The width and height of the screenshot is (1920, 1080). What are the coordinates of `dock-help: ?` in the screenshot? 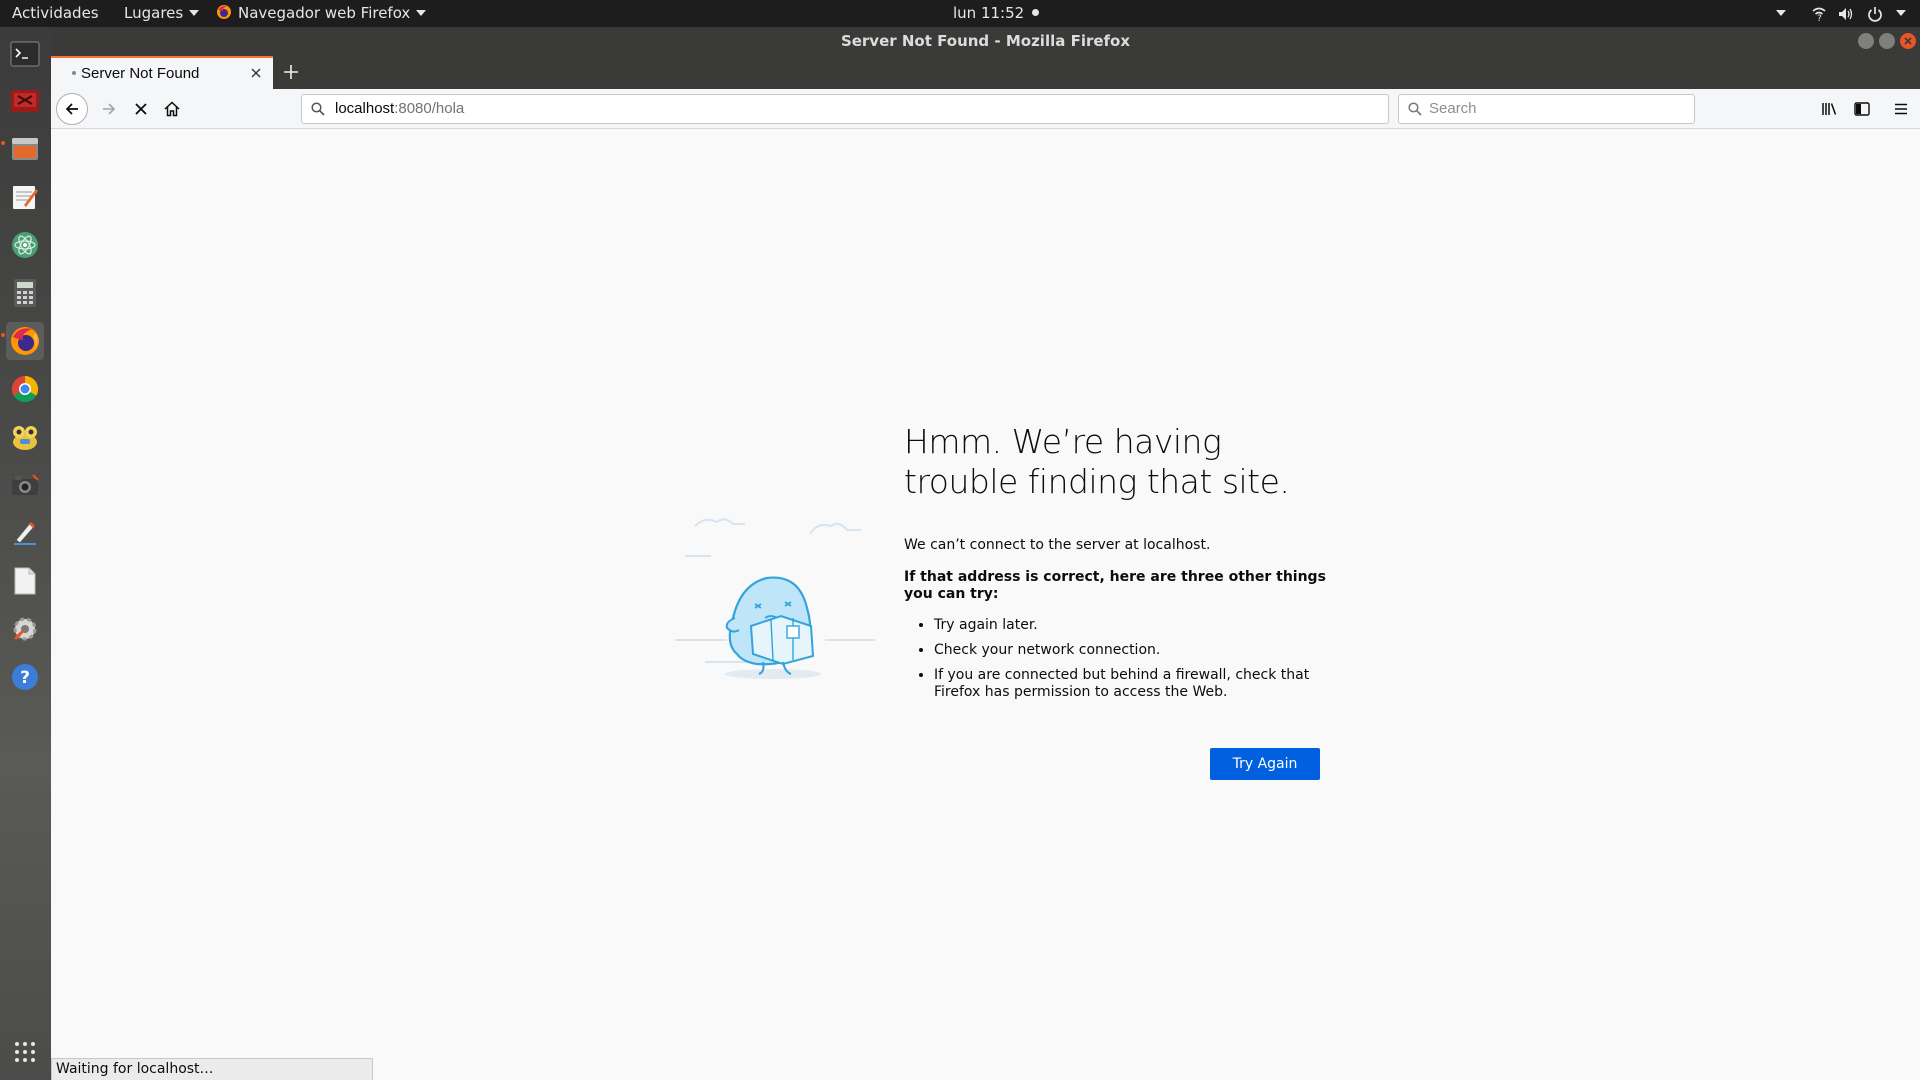 It's located at (25, 677).